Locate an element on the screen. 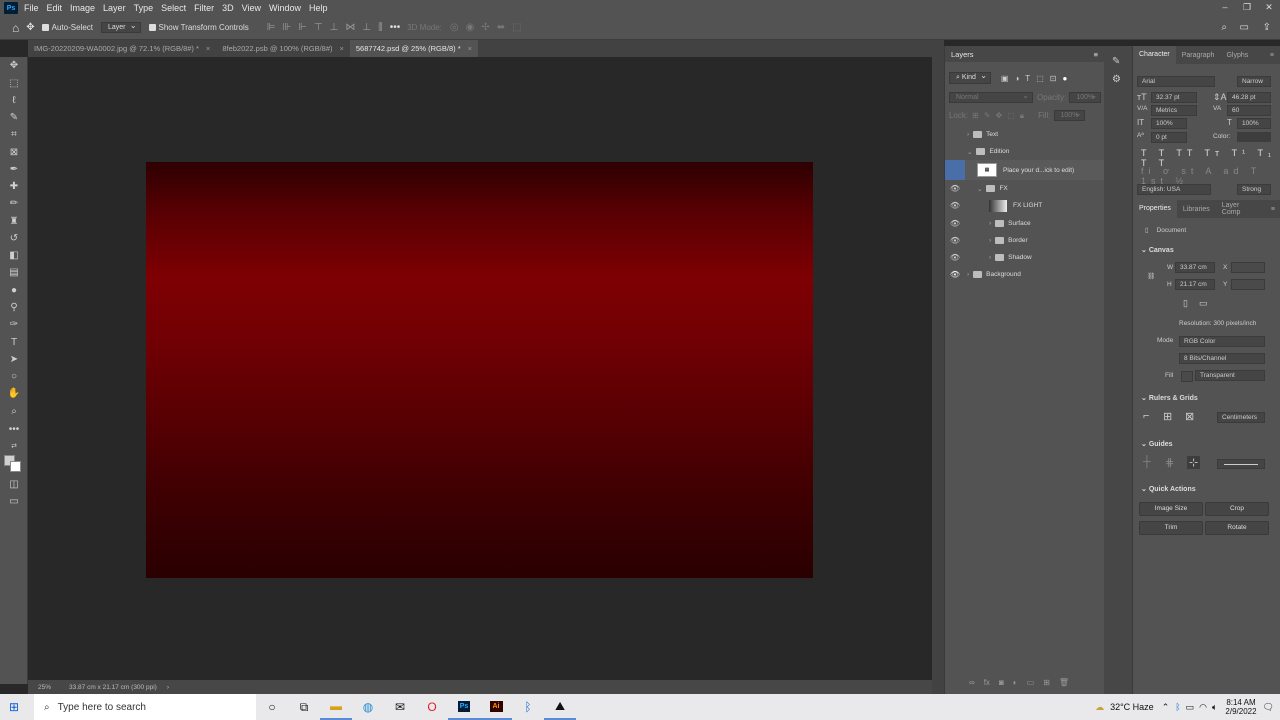 The height and width of the screenshot is (720, 1280). marquee-tool-icon: ⬚ is located at coordinates (14, 84).